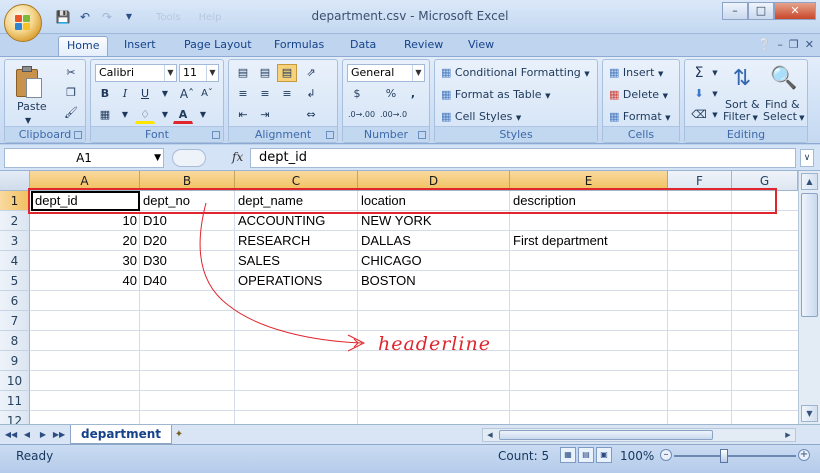 The image size is (820, 473). Describe the element at coordinates (59, 435) in the screenshot. I see `last-sheet-icon: ▶▶` at that location.